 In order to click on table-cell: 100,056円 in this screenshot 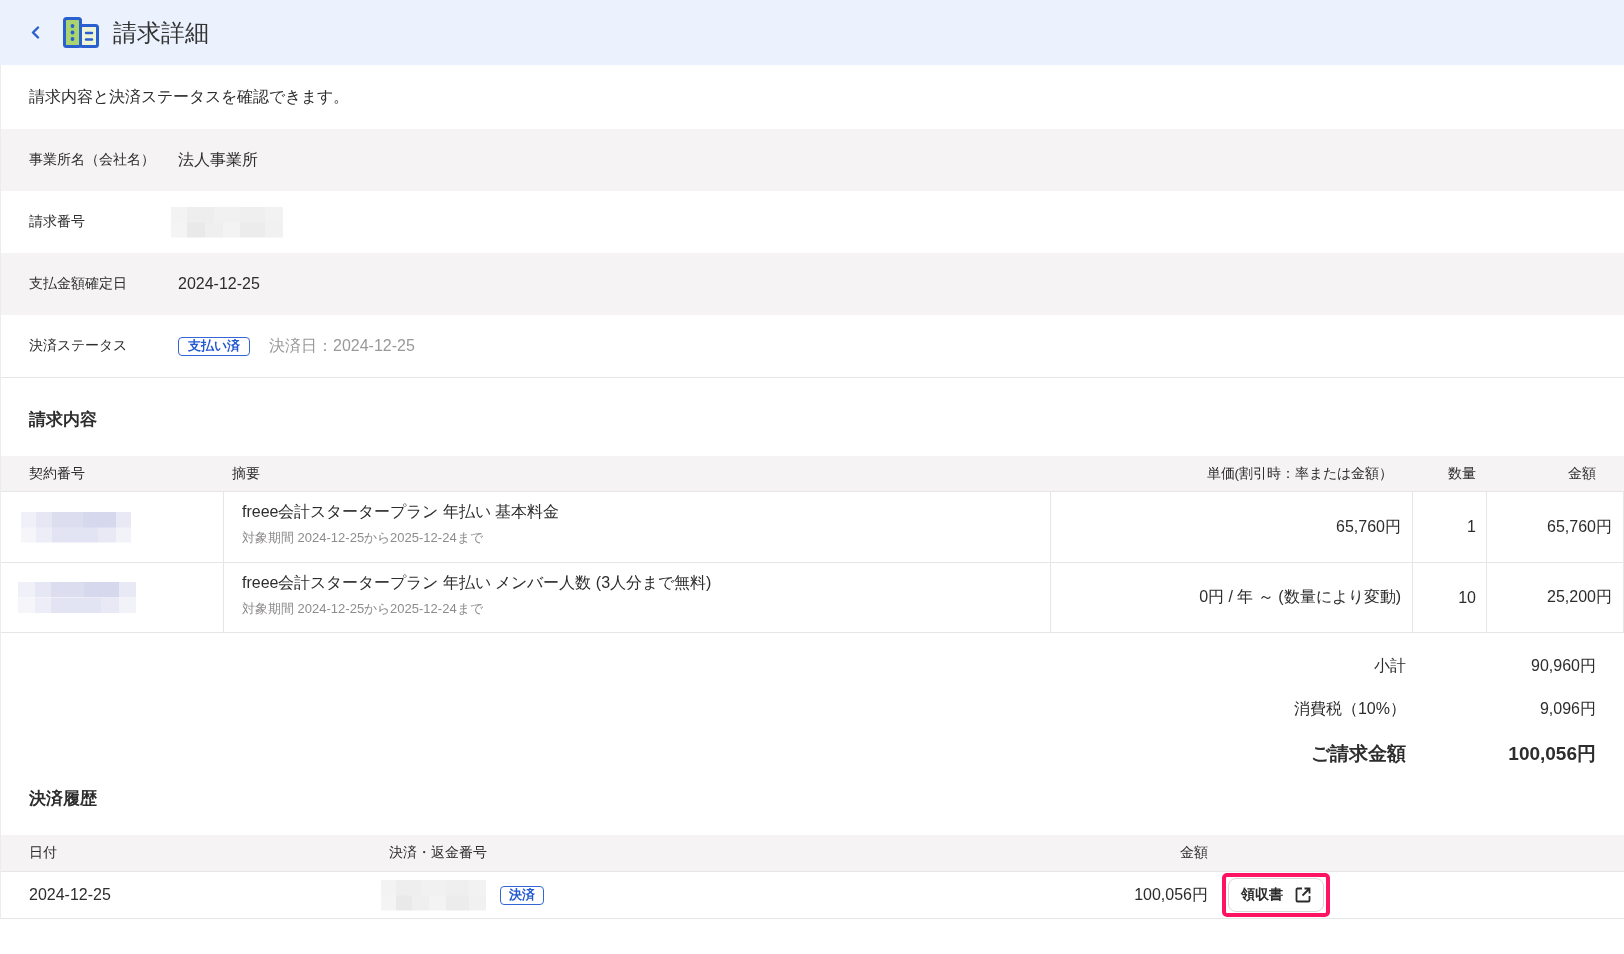, I will do `click(1171, 894)`.